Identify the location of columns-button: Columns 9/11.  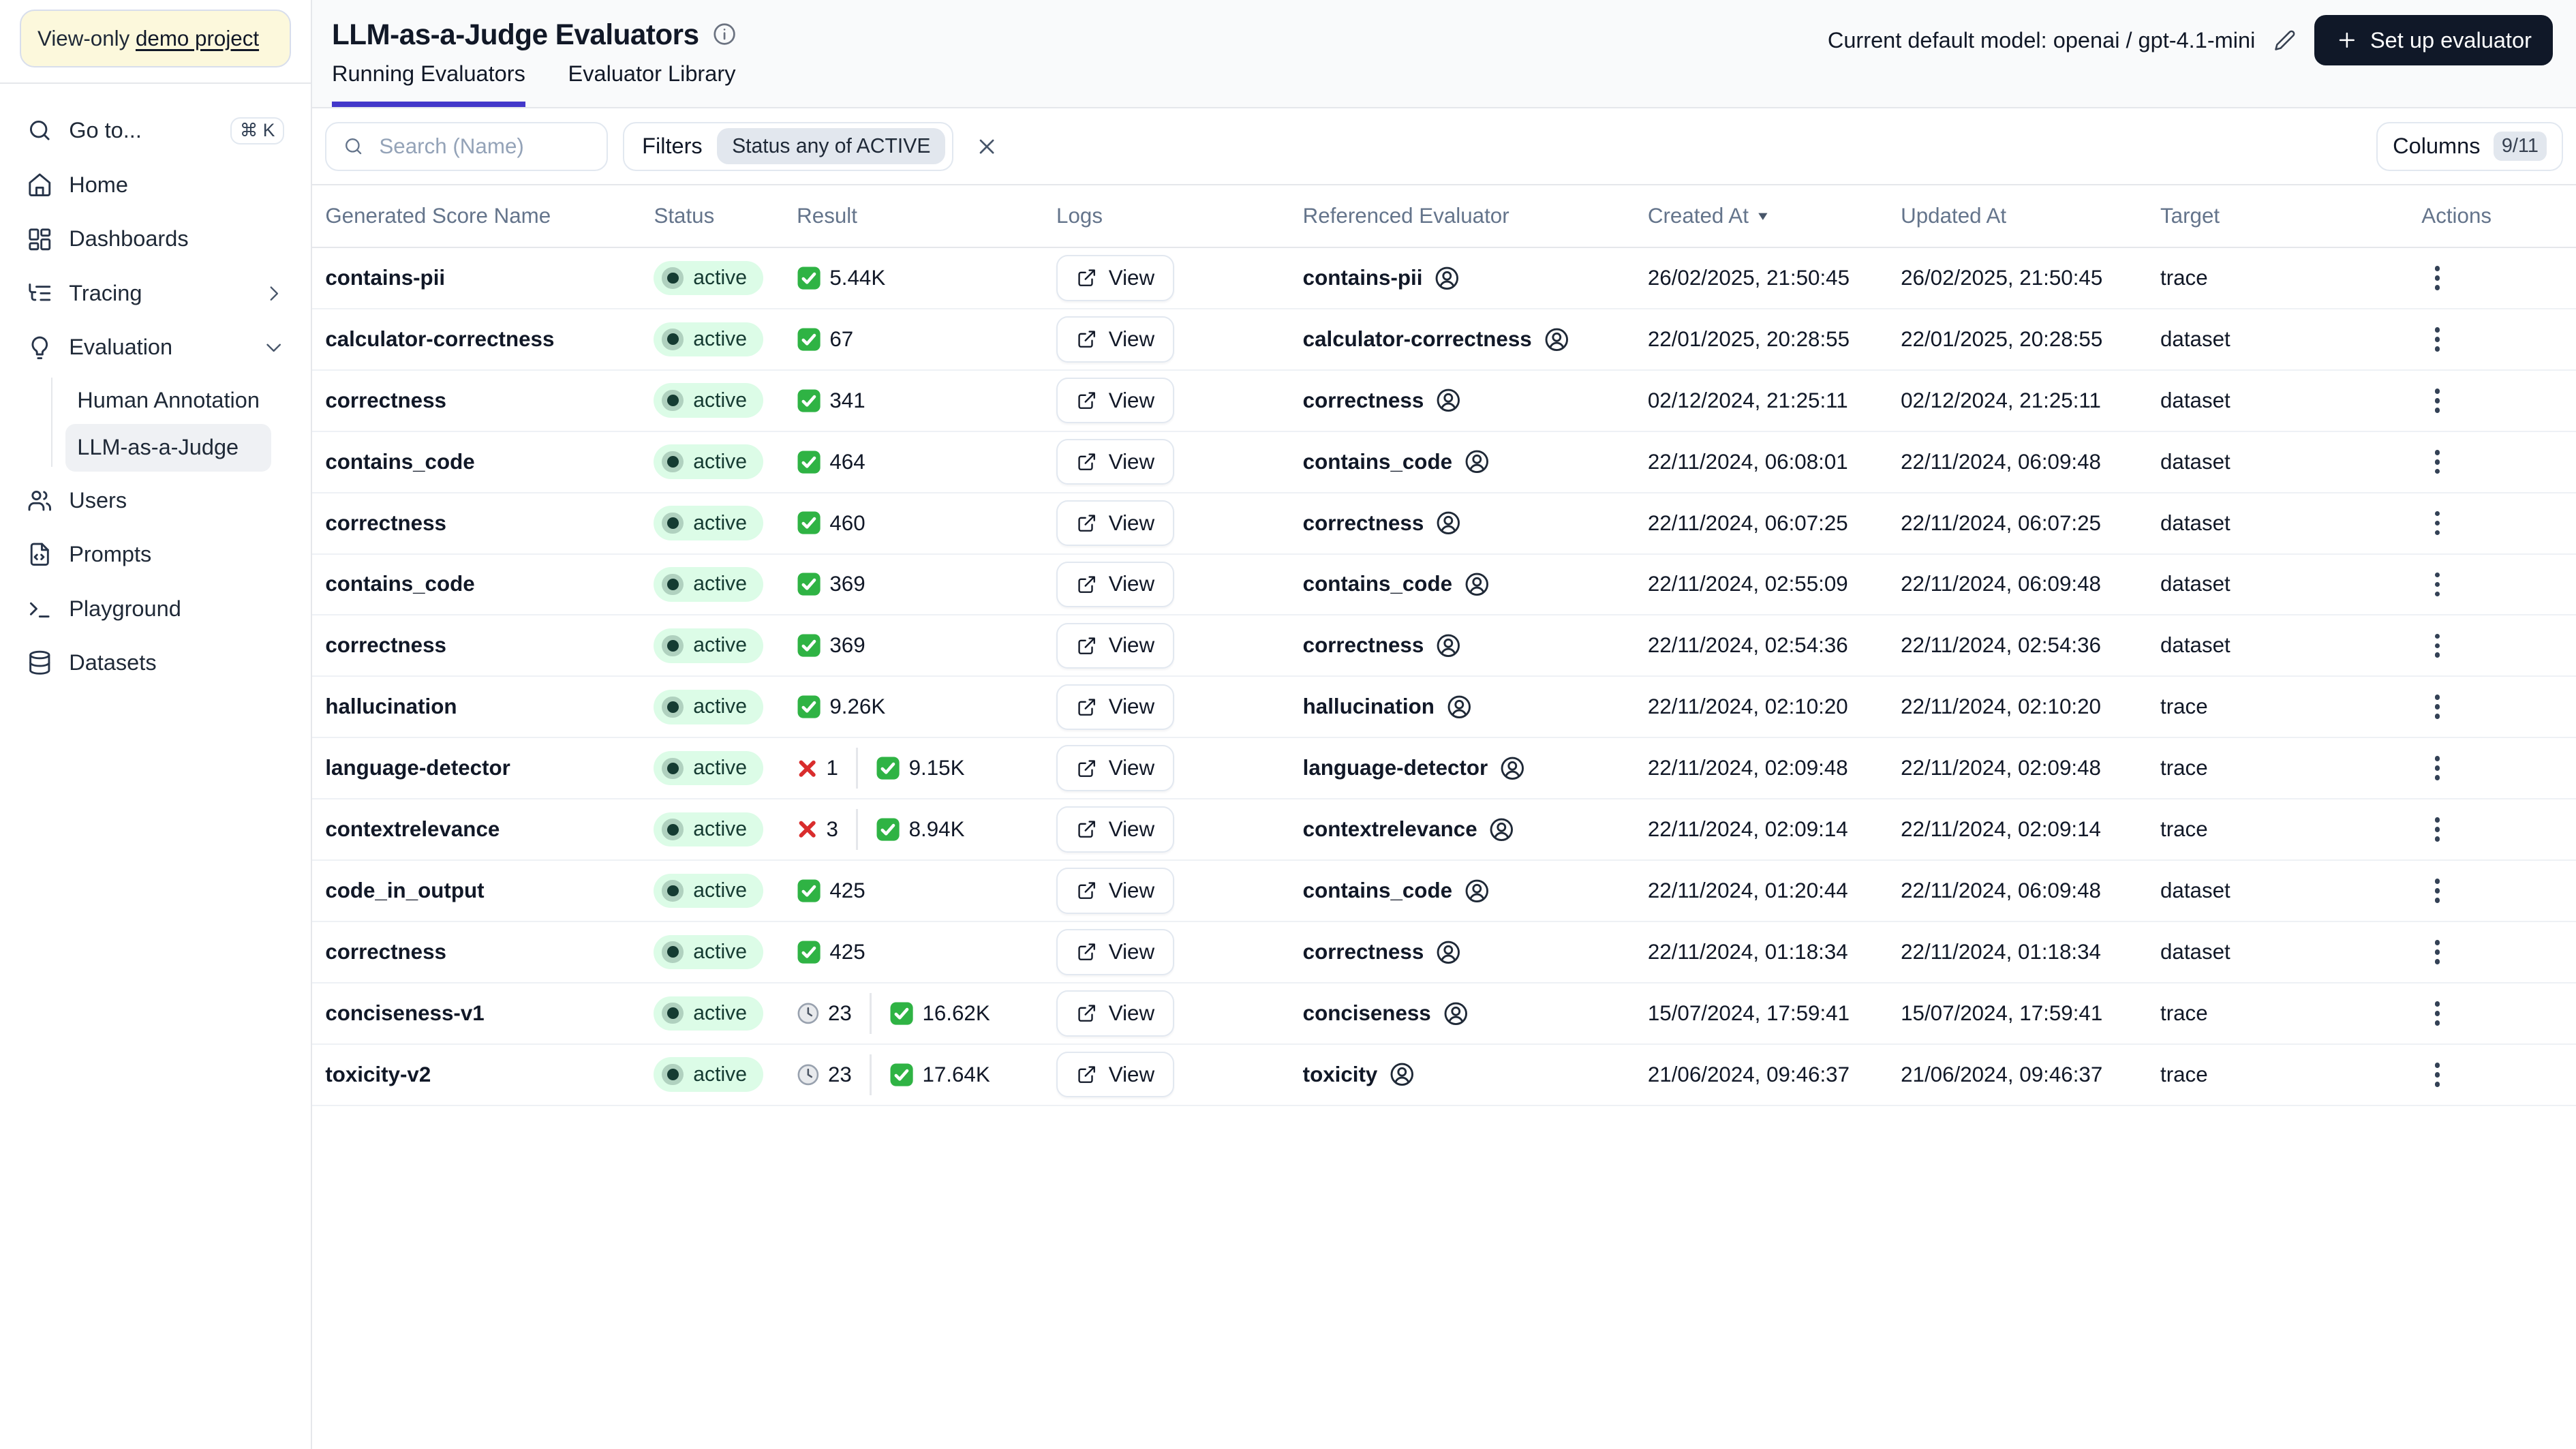
(2469, 146).